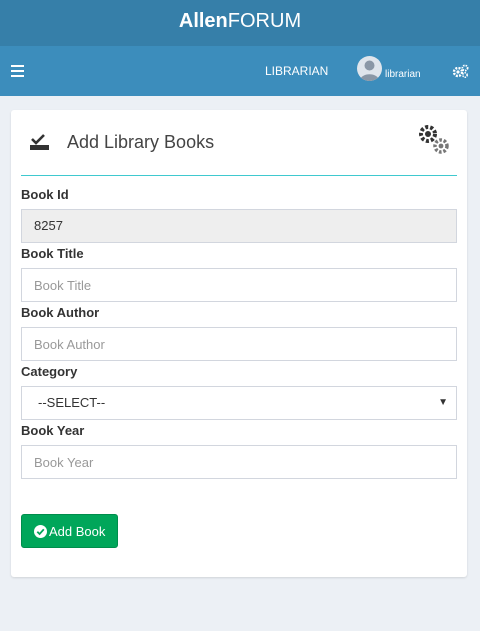 The image size is (480, 631). I want to click on user-silhouette-icon, so click(369, 70).